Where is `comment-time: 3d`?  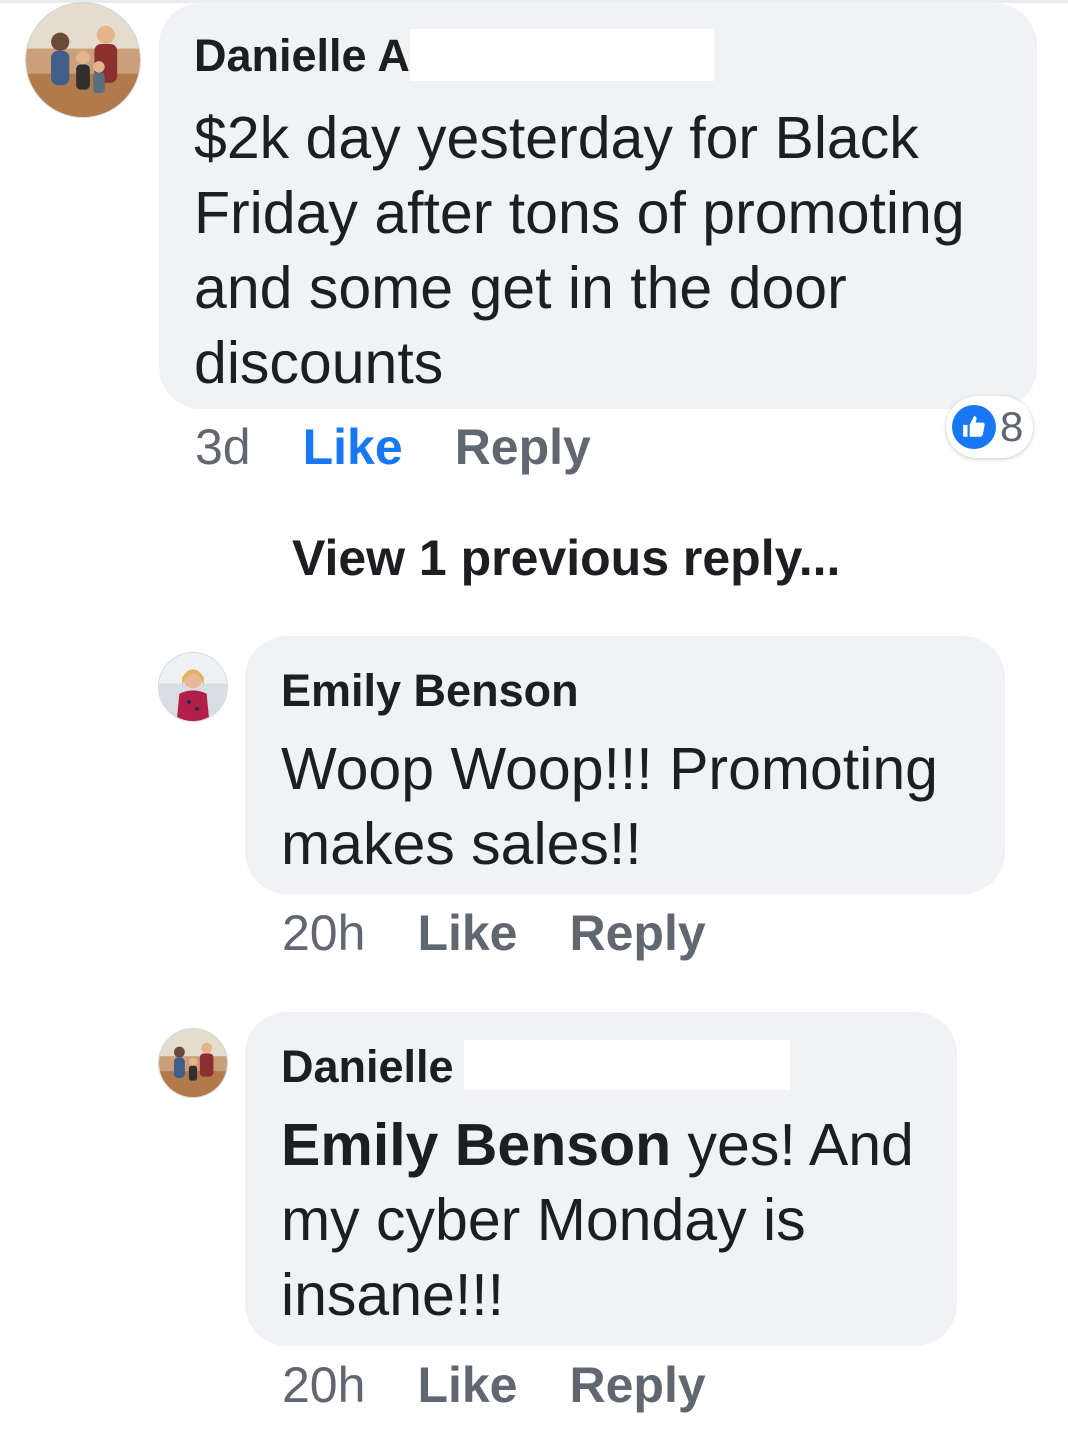 comment-time: 3d is located at coordinates (223, 447).